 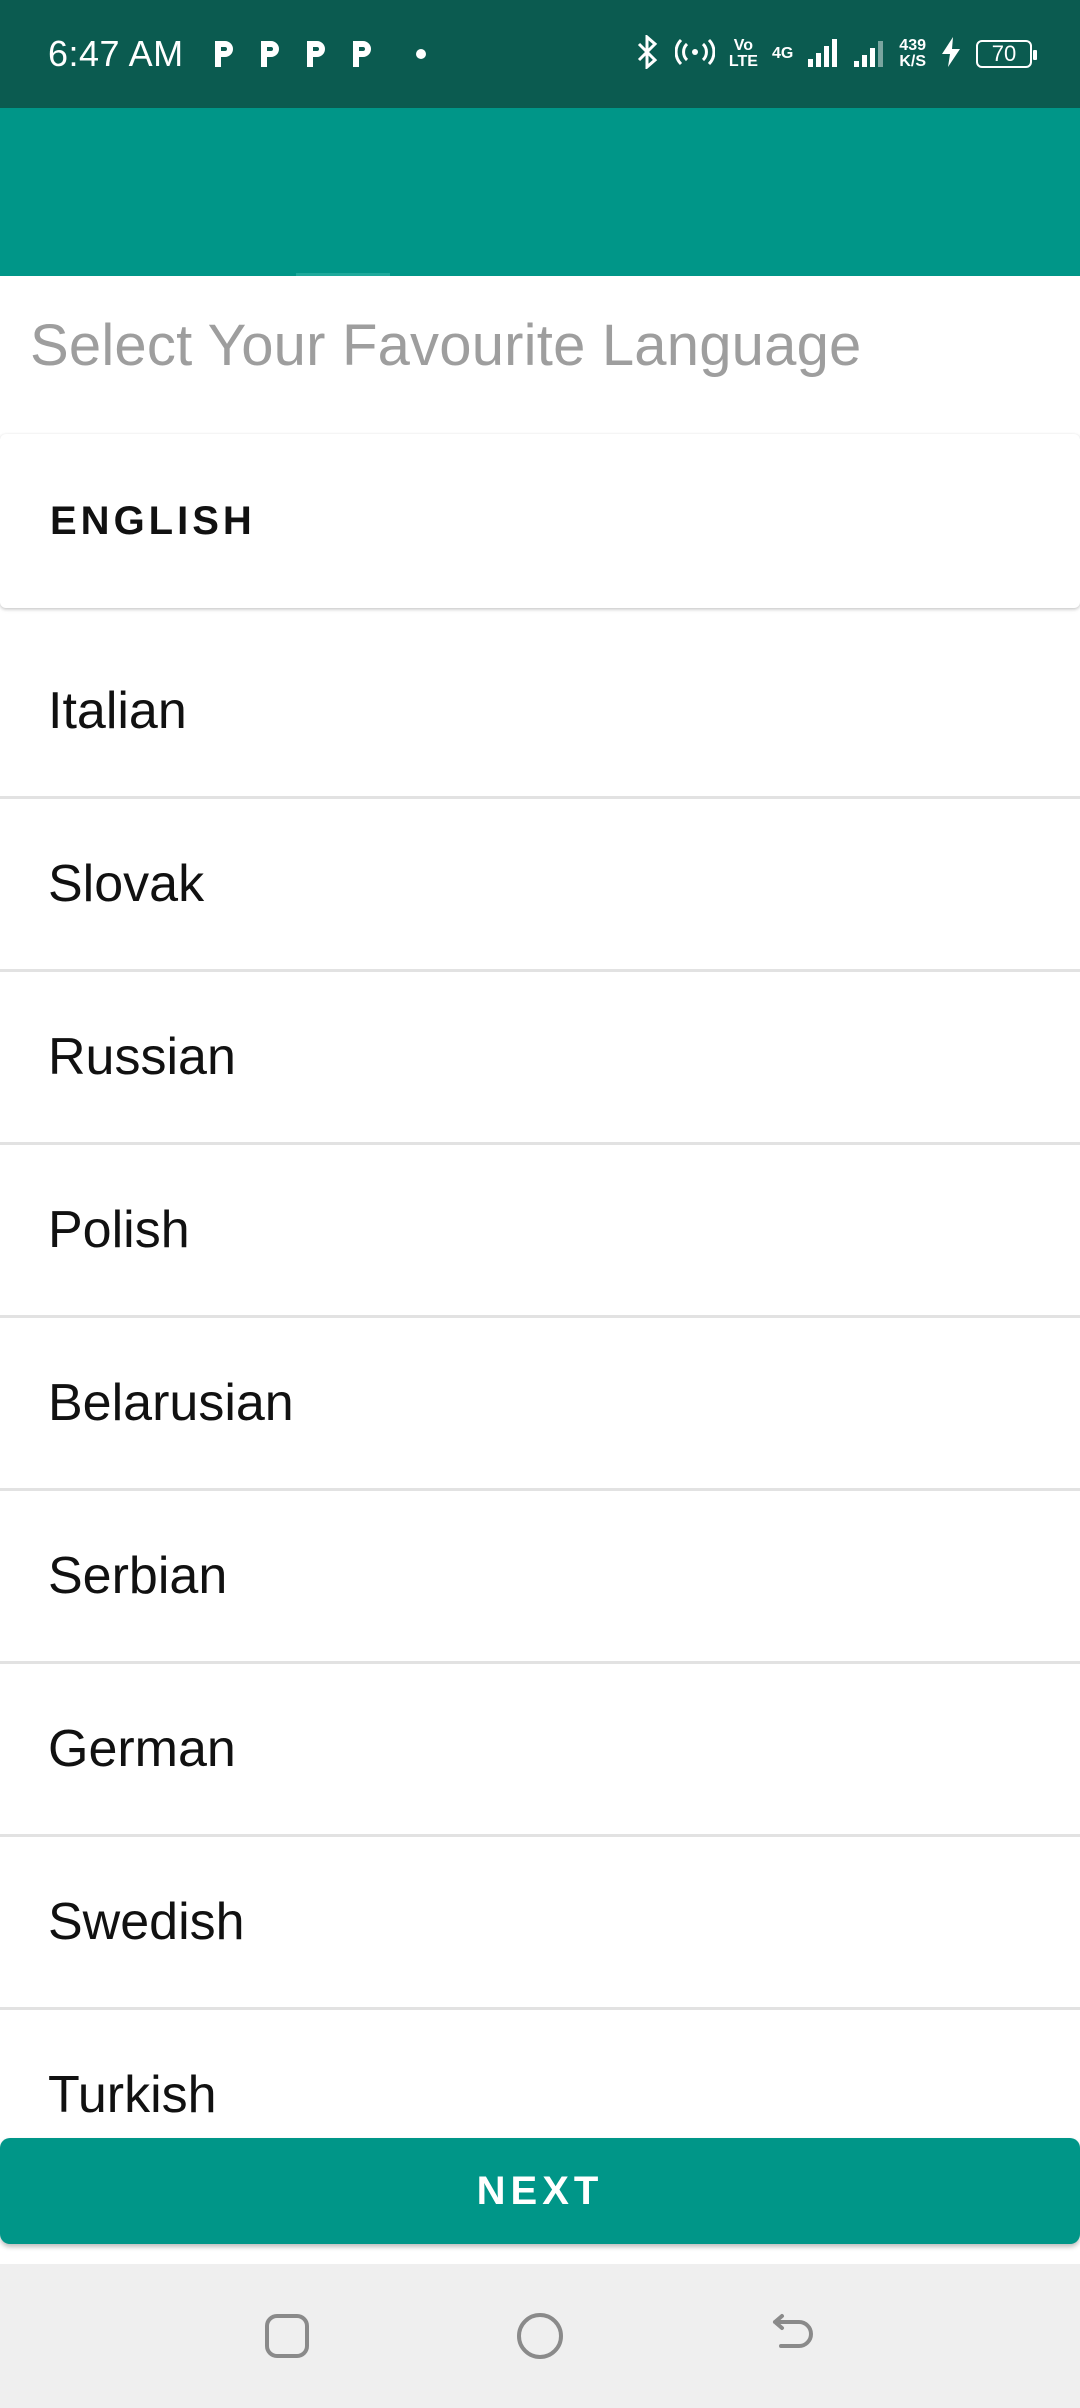 I want to click on status-time: 6:47 AM, so click(x=116, y=53).